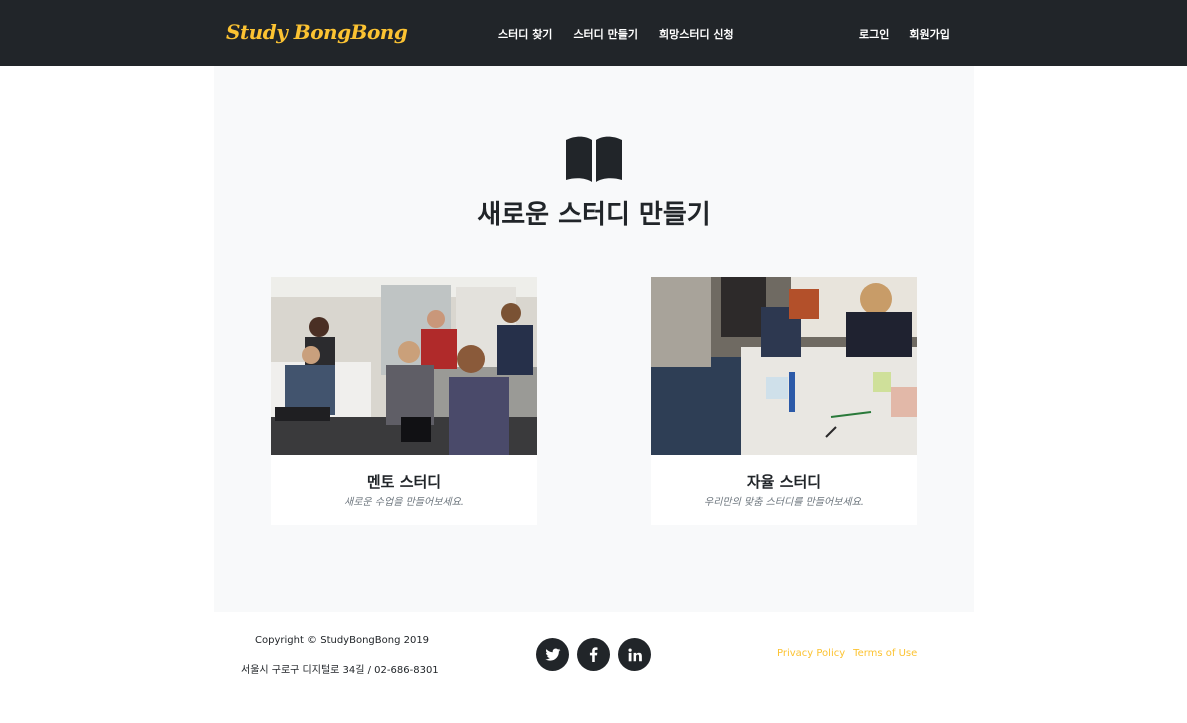 The height and width of the screenshot is (723, 1187). I want to click on mentor-study-card: 멘토 스터디 새로운 수업을 만들어보세요., so click(404, 401).